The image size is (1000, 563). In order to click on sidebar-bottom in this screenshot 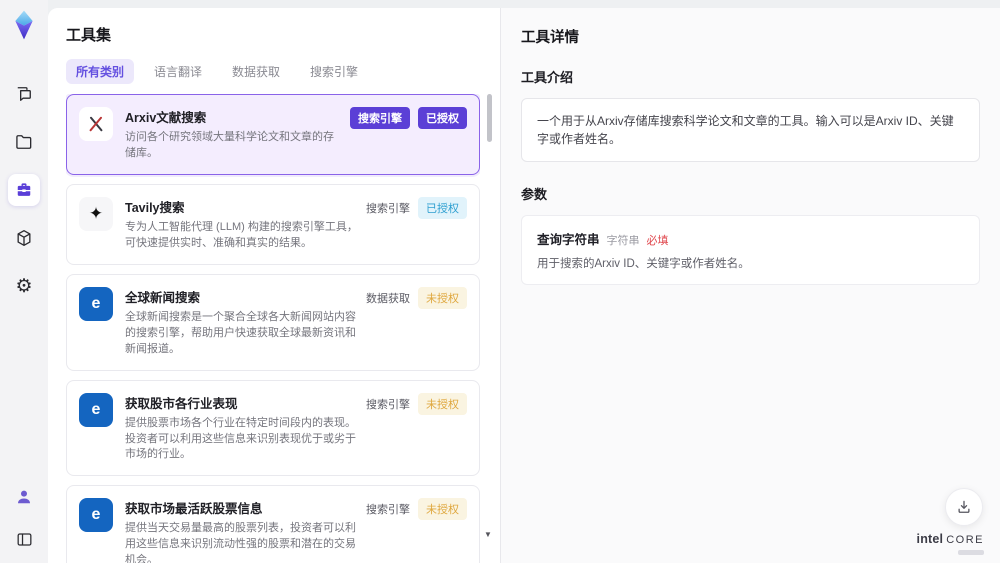, I will do `click(24, 518)`.